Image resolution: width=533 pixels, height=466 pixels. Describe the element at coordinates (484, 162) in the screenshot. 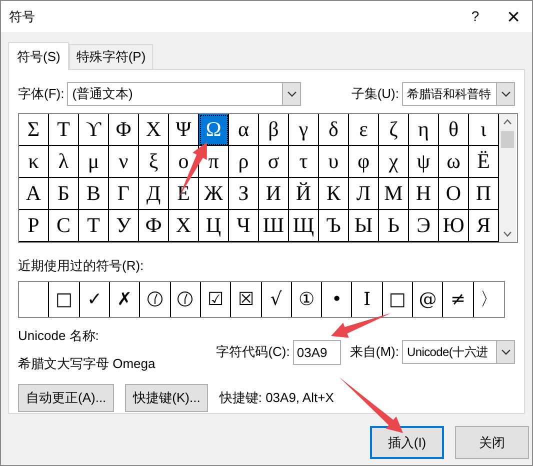

I see `symbol-cell: Ё` at that location.